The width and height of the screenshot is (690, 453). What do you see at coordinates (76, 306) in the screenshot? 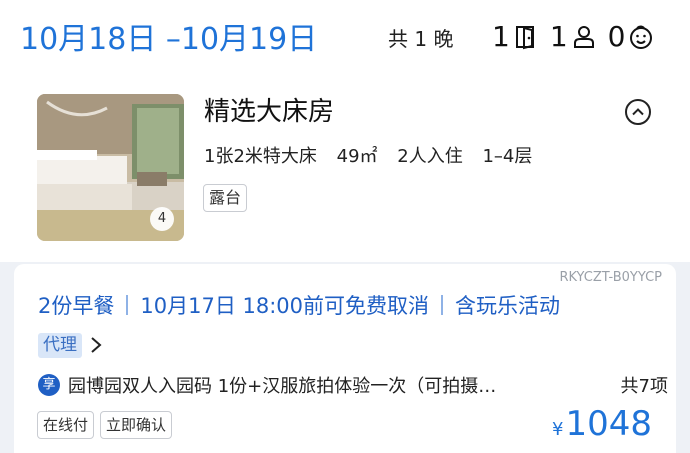
I see `breakfast-highlight: 2份早餐` at bounding box center [76, 306].